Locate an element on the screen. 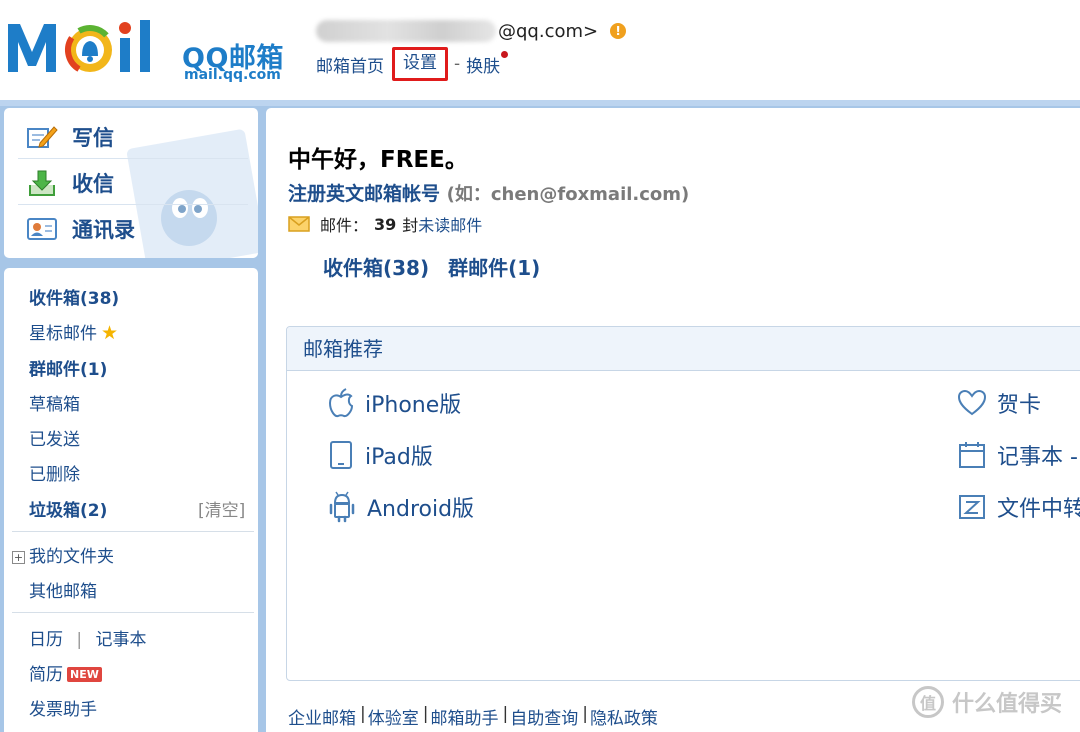 This screenshot has height=732, width=1080. folder-other-mail: 其他邮箱 is located at coordinates (63, 589).